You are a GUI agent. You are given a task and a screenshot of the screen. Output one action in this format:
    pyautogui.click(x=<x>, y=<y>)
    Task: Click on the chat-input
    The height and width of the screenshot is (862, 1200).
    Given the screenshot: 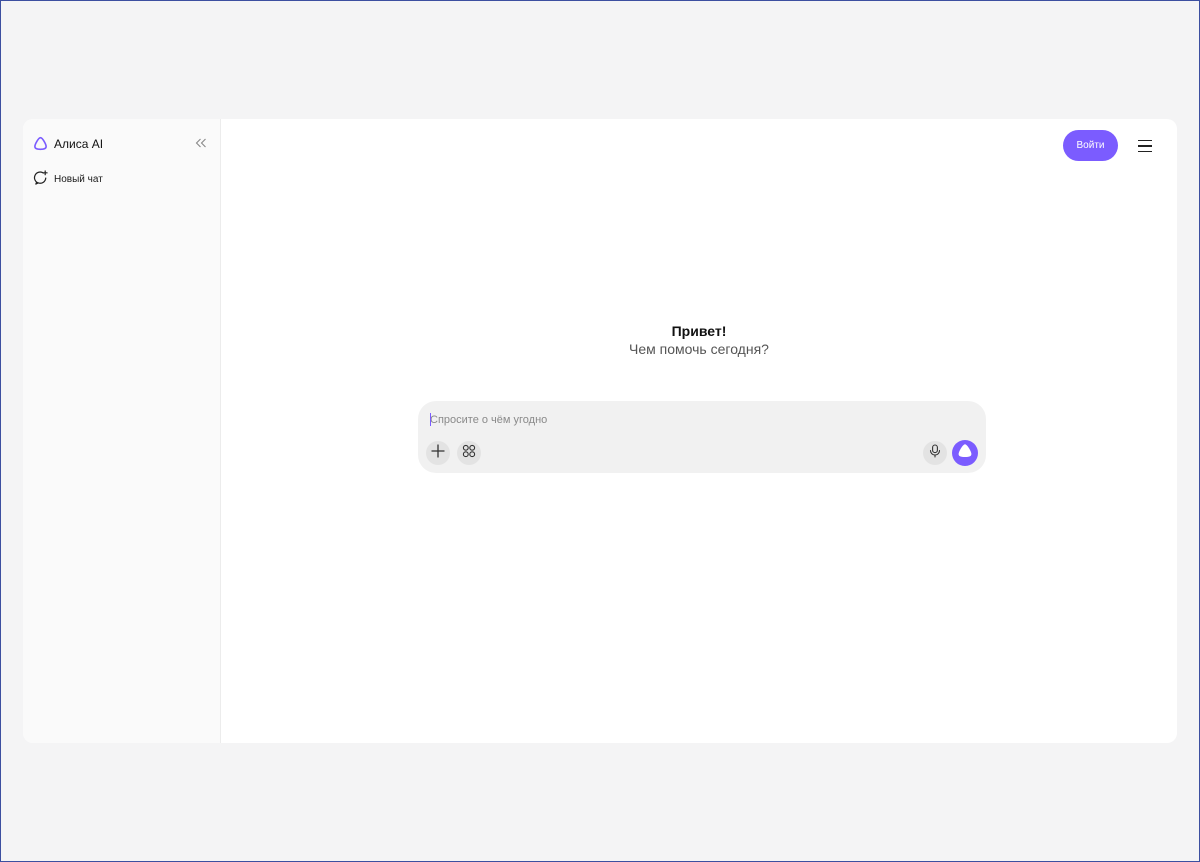 What is the action you would take?
    pyautogui.click(x=690, y=420)
    